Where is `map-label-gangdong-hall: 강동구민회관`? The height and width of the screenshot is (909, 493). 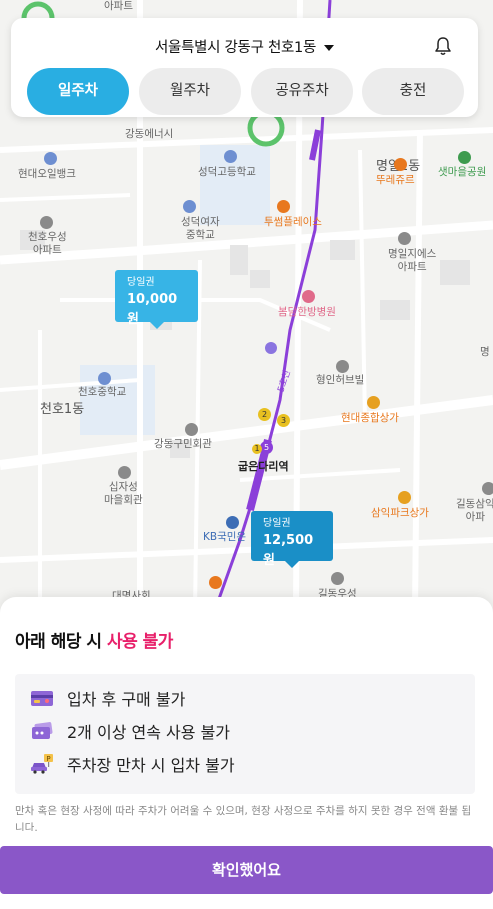
map-label-gangdong-hall: 강동구민회관 is located at coordinates (183, 444).